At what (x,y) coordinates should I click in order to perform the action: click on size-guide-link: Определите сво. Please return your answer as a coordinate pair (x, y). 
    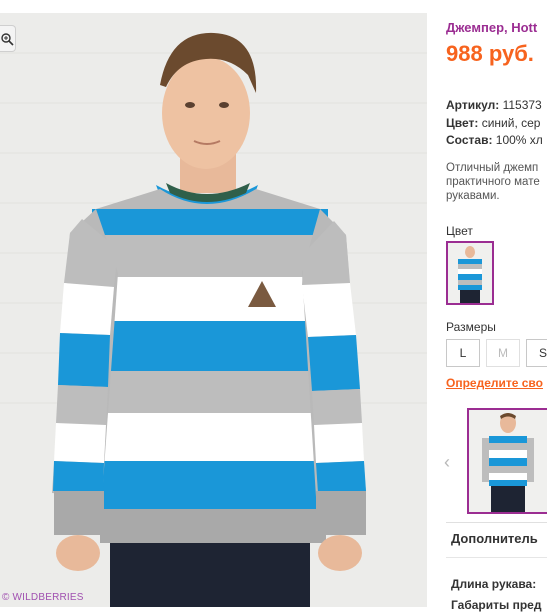
    Looking at the image, I should click on (494, 383).